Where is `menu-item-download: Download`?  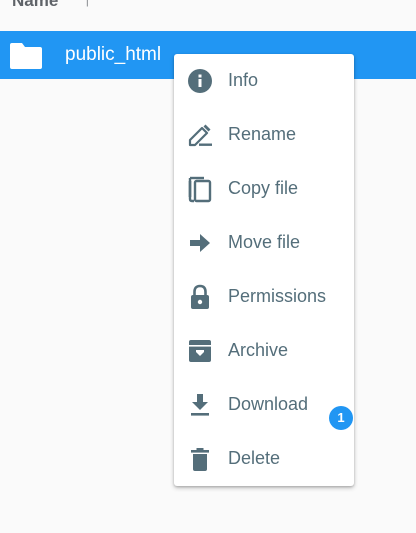 menu-item-download: Download is located at coordinates (264, 405).